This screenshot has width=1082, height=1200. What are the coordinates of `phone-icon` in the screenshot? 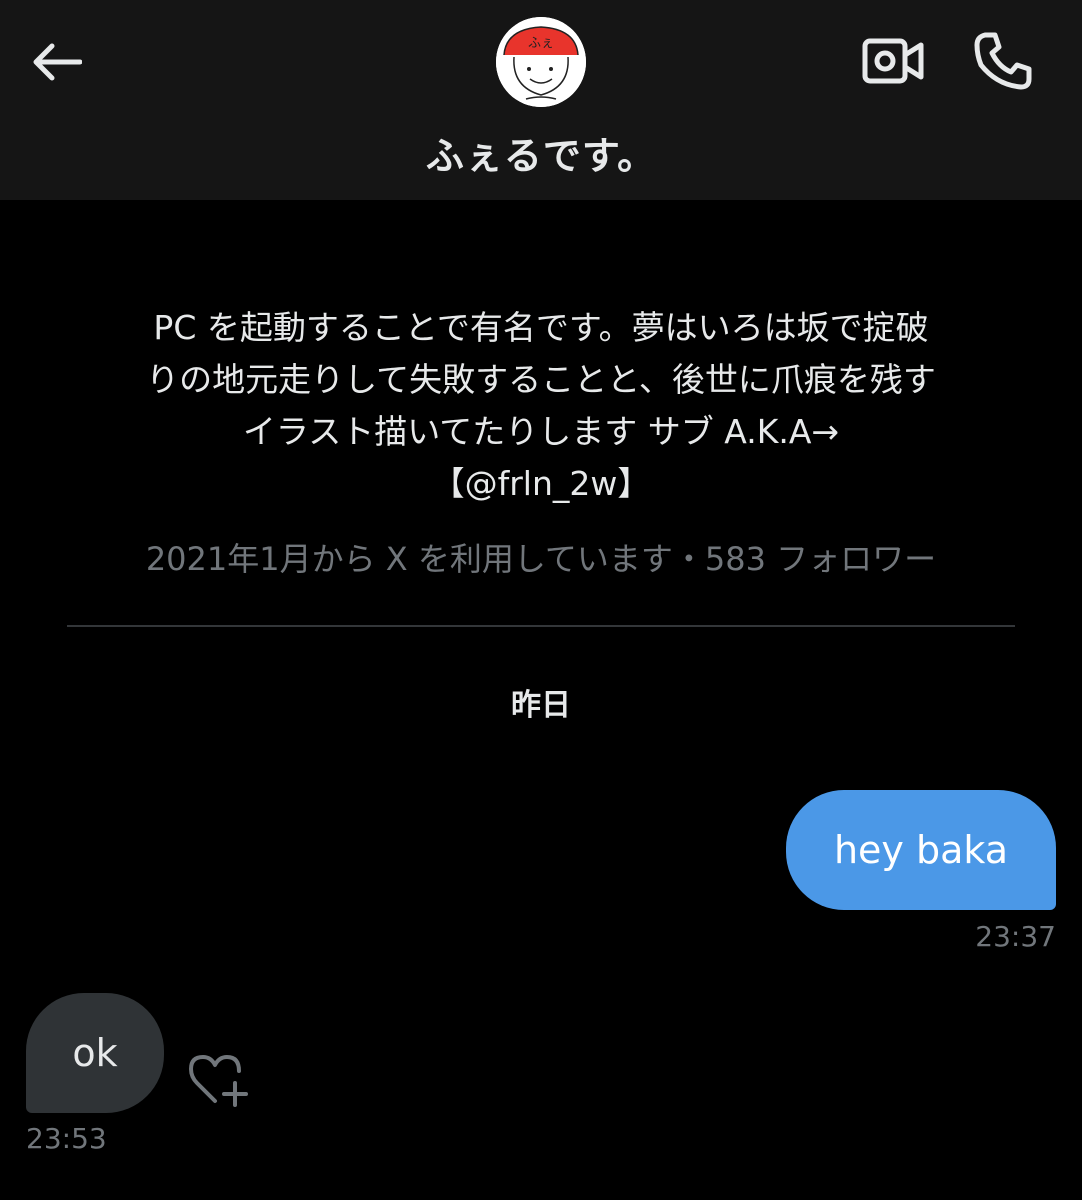 It's located at (1003, 61).